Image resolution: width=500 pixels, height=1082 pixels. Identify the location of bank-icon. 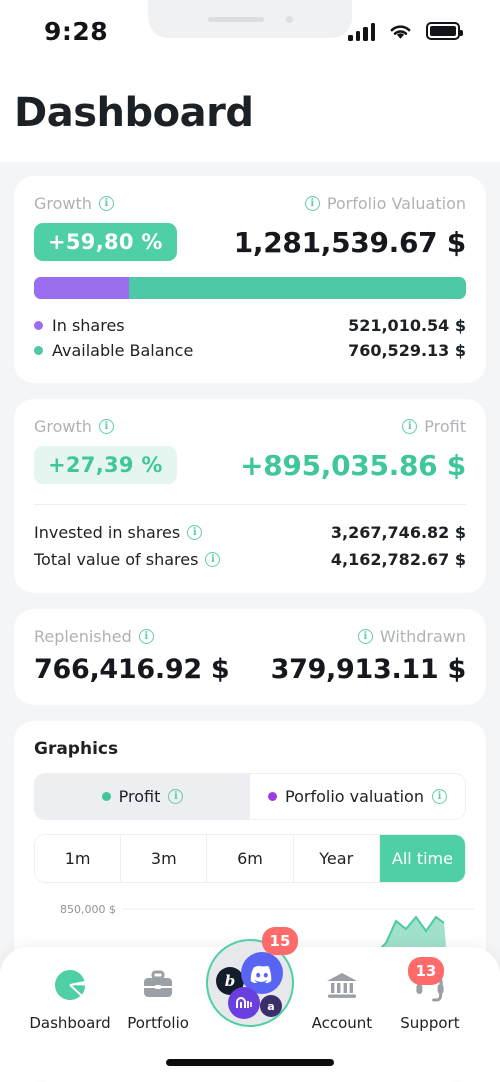
(342, 985).